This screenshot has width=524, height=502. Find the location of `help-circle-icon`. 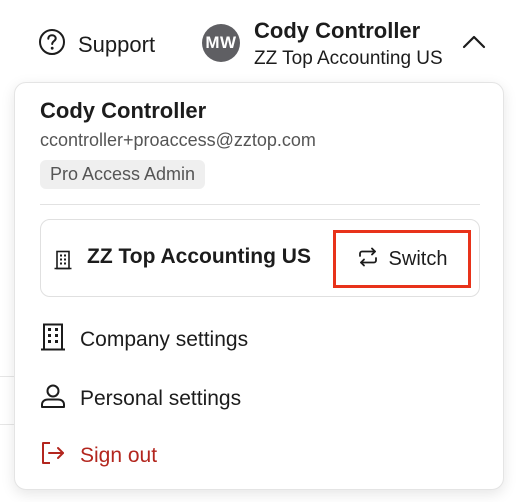

help-circle-icon is located at coordinates (52, 44).